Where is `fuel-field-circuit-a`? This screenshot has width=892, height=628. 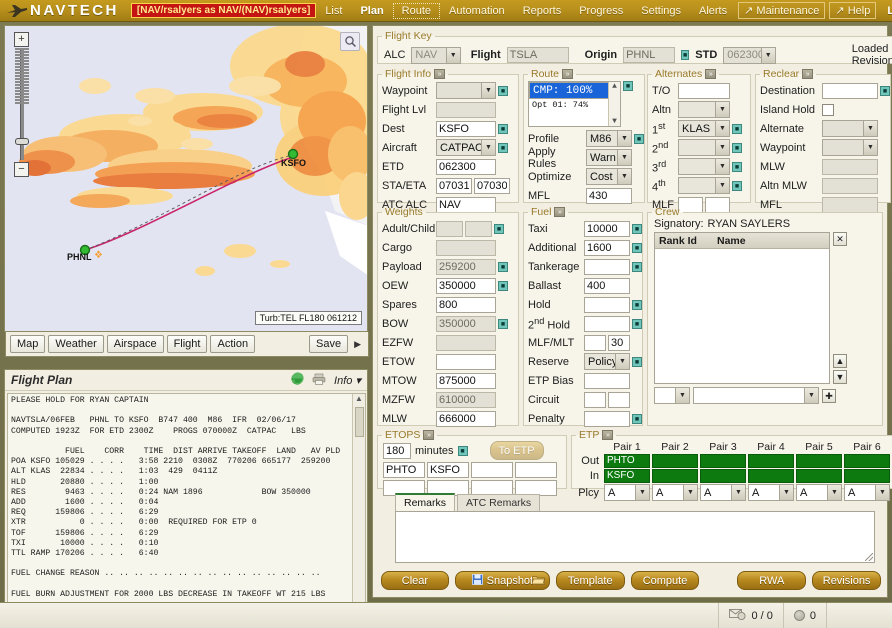
fuel-field-circuit-a is located at coordinates (595, 399).